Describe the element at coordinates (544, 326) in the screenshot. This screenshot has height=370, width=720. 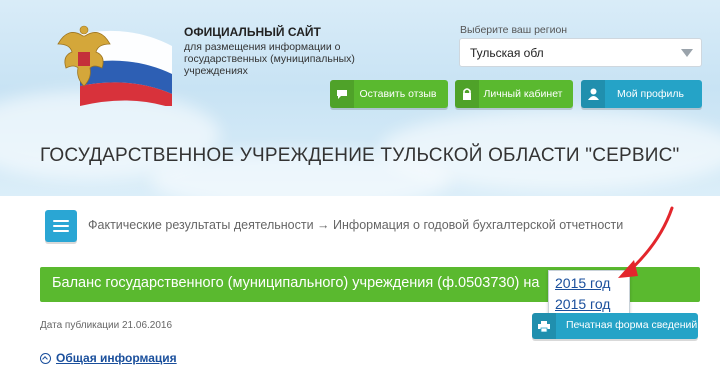
I see `print-icon` at that location.